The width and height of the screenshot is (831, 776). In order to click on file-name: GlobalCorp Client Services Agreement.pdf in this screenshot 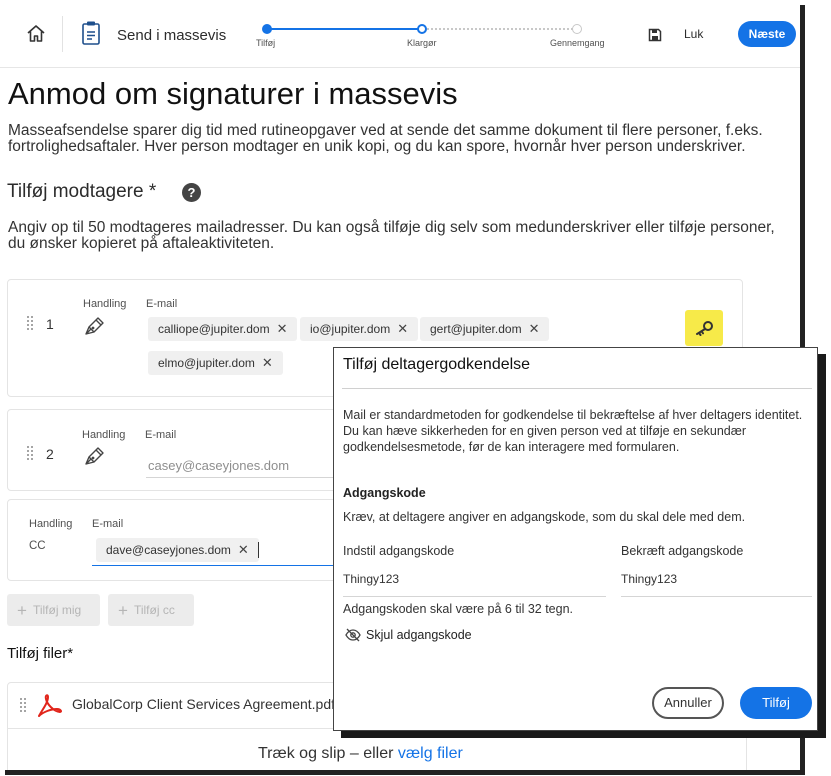, I will do `click(204, 704)`.